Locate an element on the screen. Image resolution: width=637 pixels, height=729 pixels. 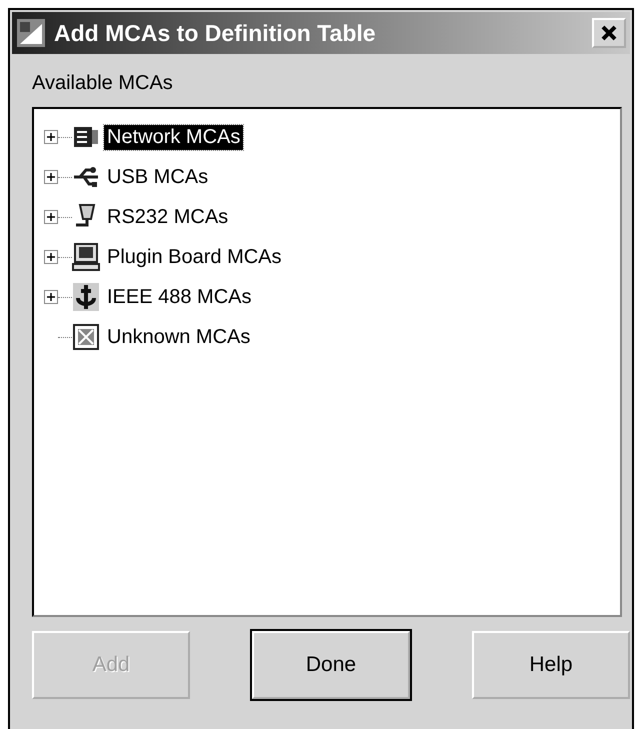
app-icon is located at coordinates (31, 33).